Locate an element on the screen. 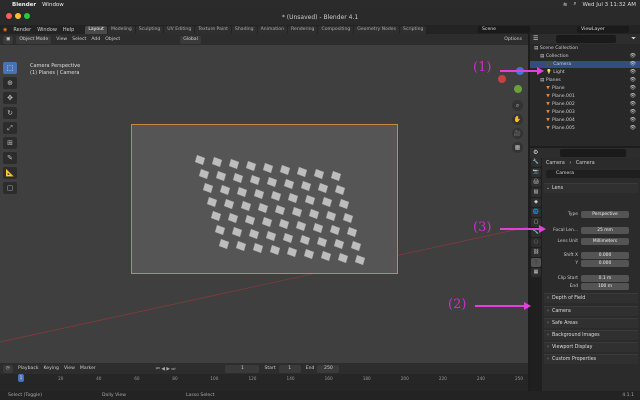 This screenshot has height=400, width=640. tab-shading: Shading is located at coordinates (244, 29).